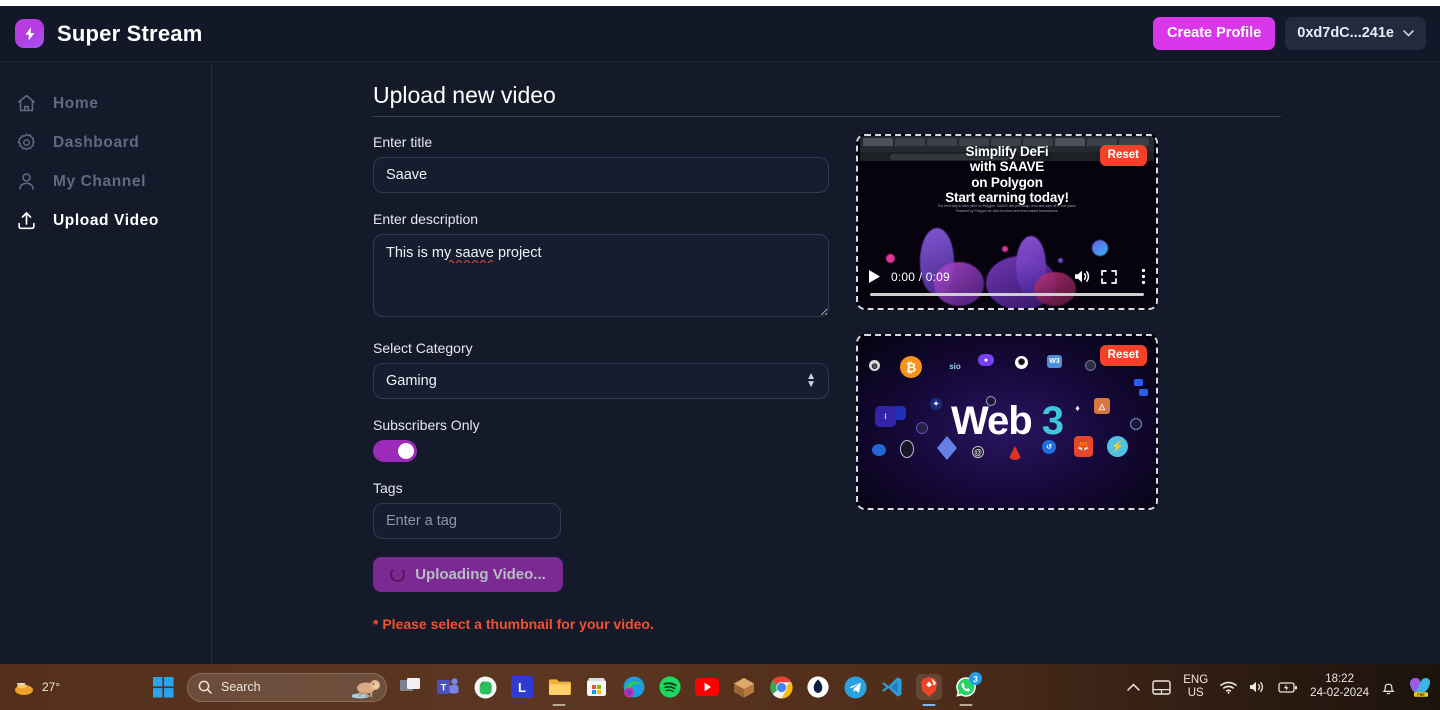  What do you see at coordinates (1161, 687) in the screenshot?
I see `touchpad-icon` at bounding box center [1161, 687].